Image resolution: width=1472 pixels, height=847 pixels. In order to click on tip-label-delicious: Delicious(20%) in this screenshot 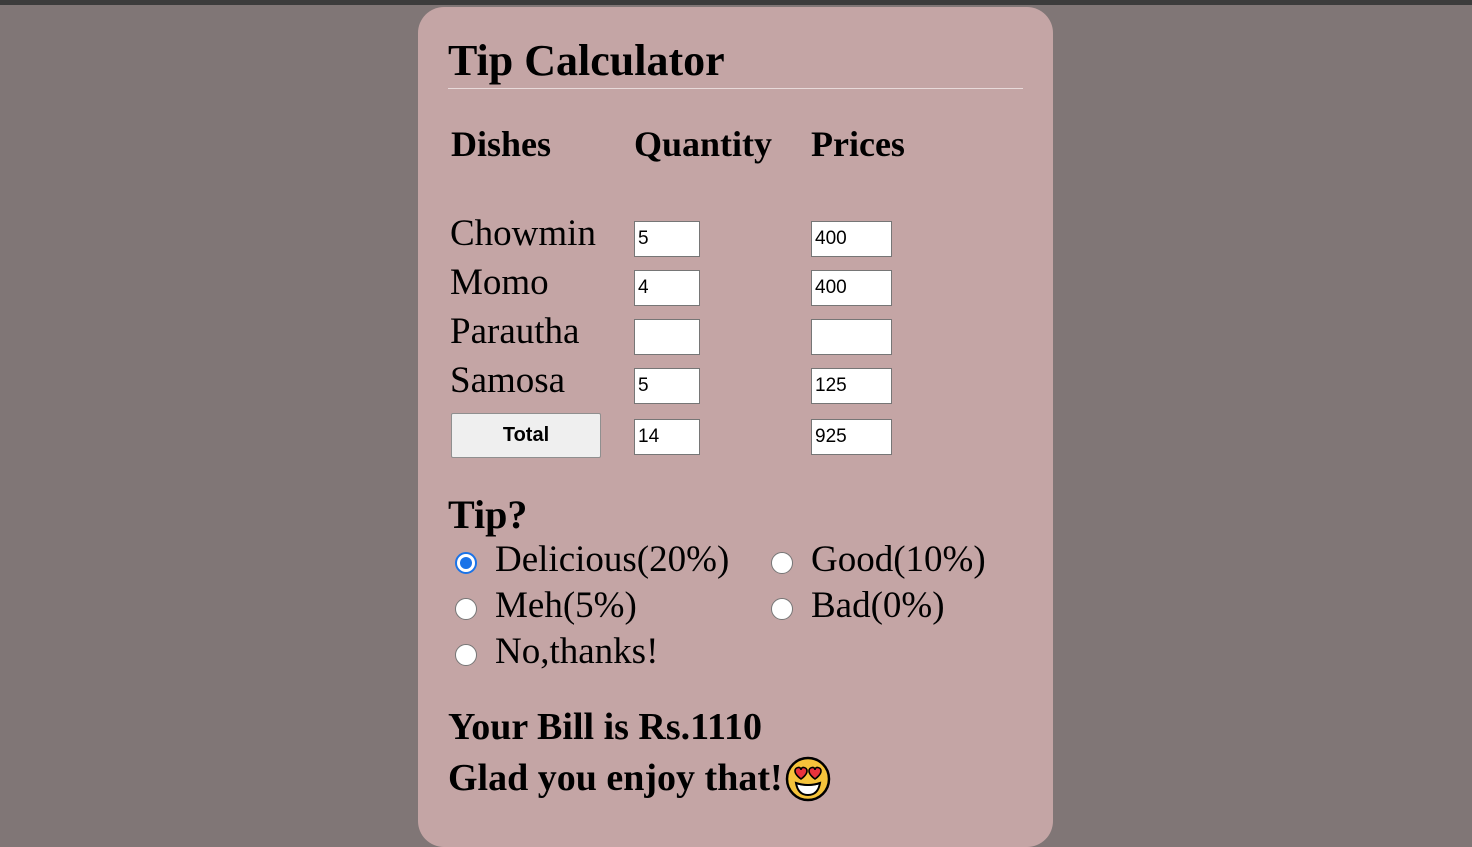, I will do `click(612, 559)`.